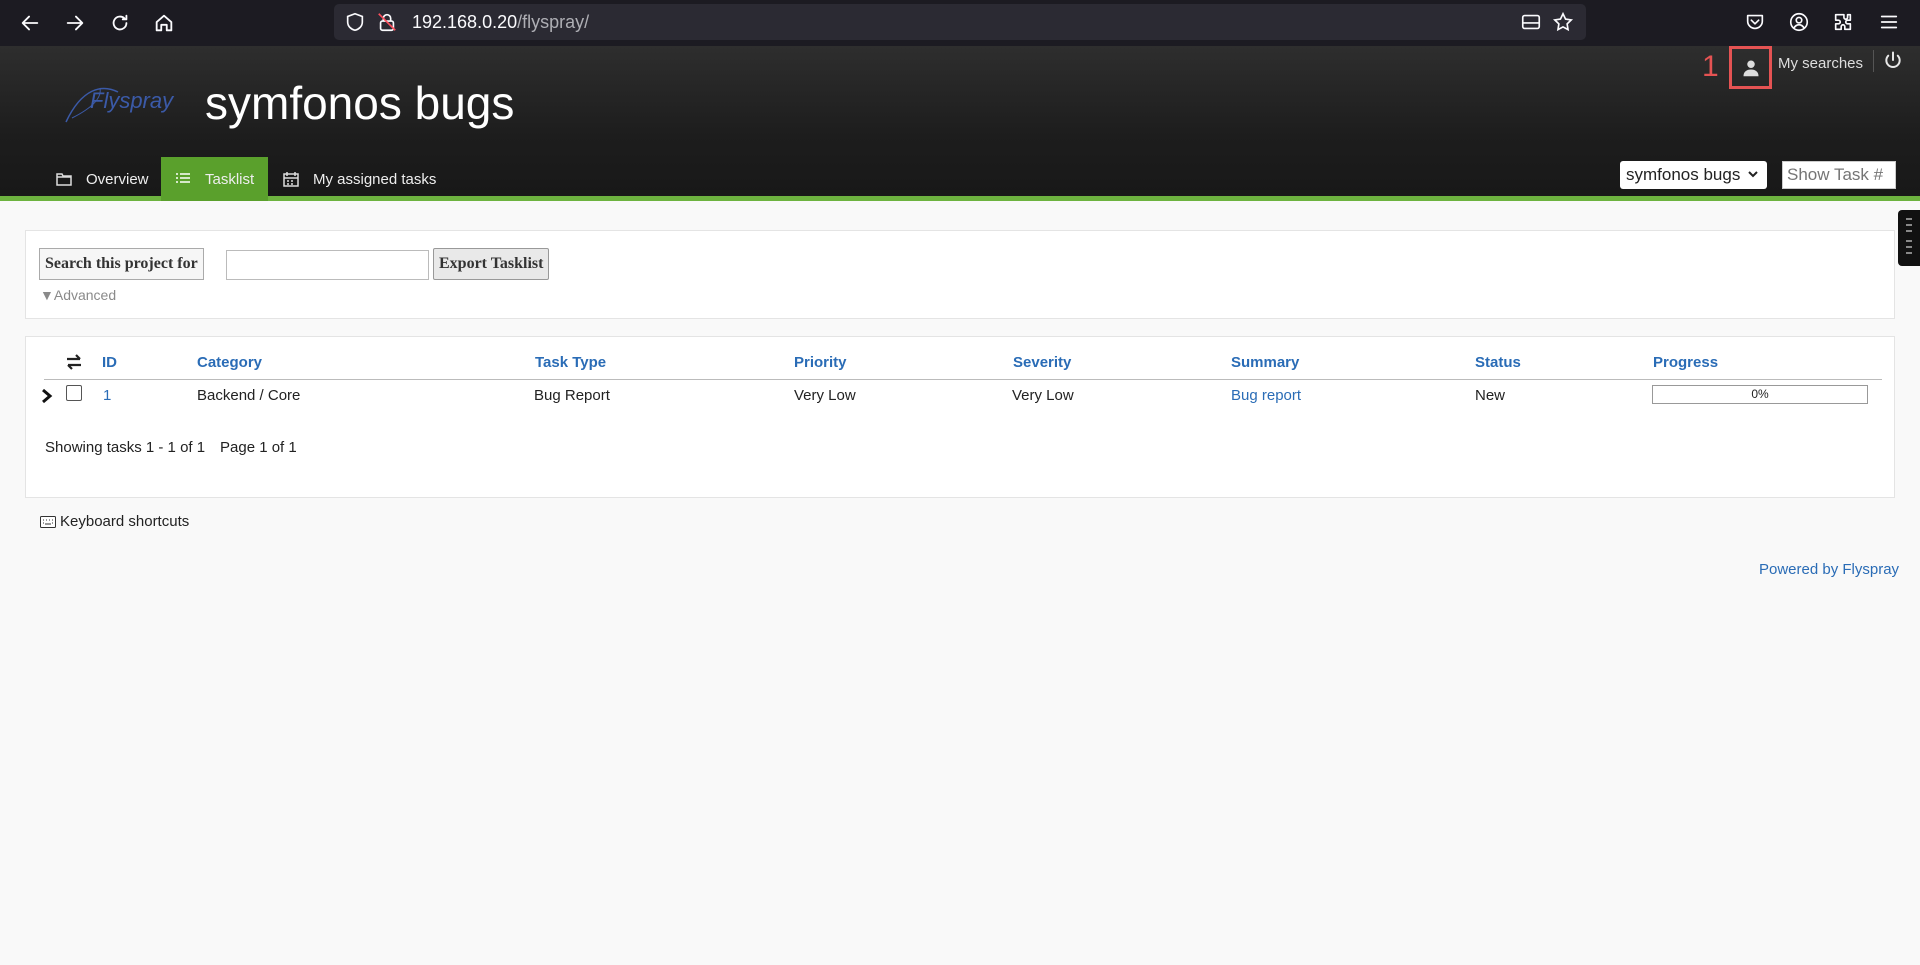 The image size is (1920, 965). What do you see at coordinates (1843, 22) in the screenshot?
I see `extensions-icon` at bounding box center [1843, 22].